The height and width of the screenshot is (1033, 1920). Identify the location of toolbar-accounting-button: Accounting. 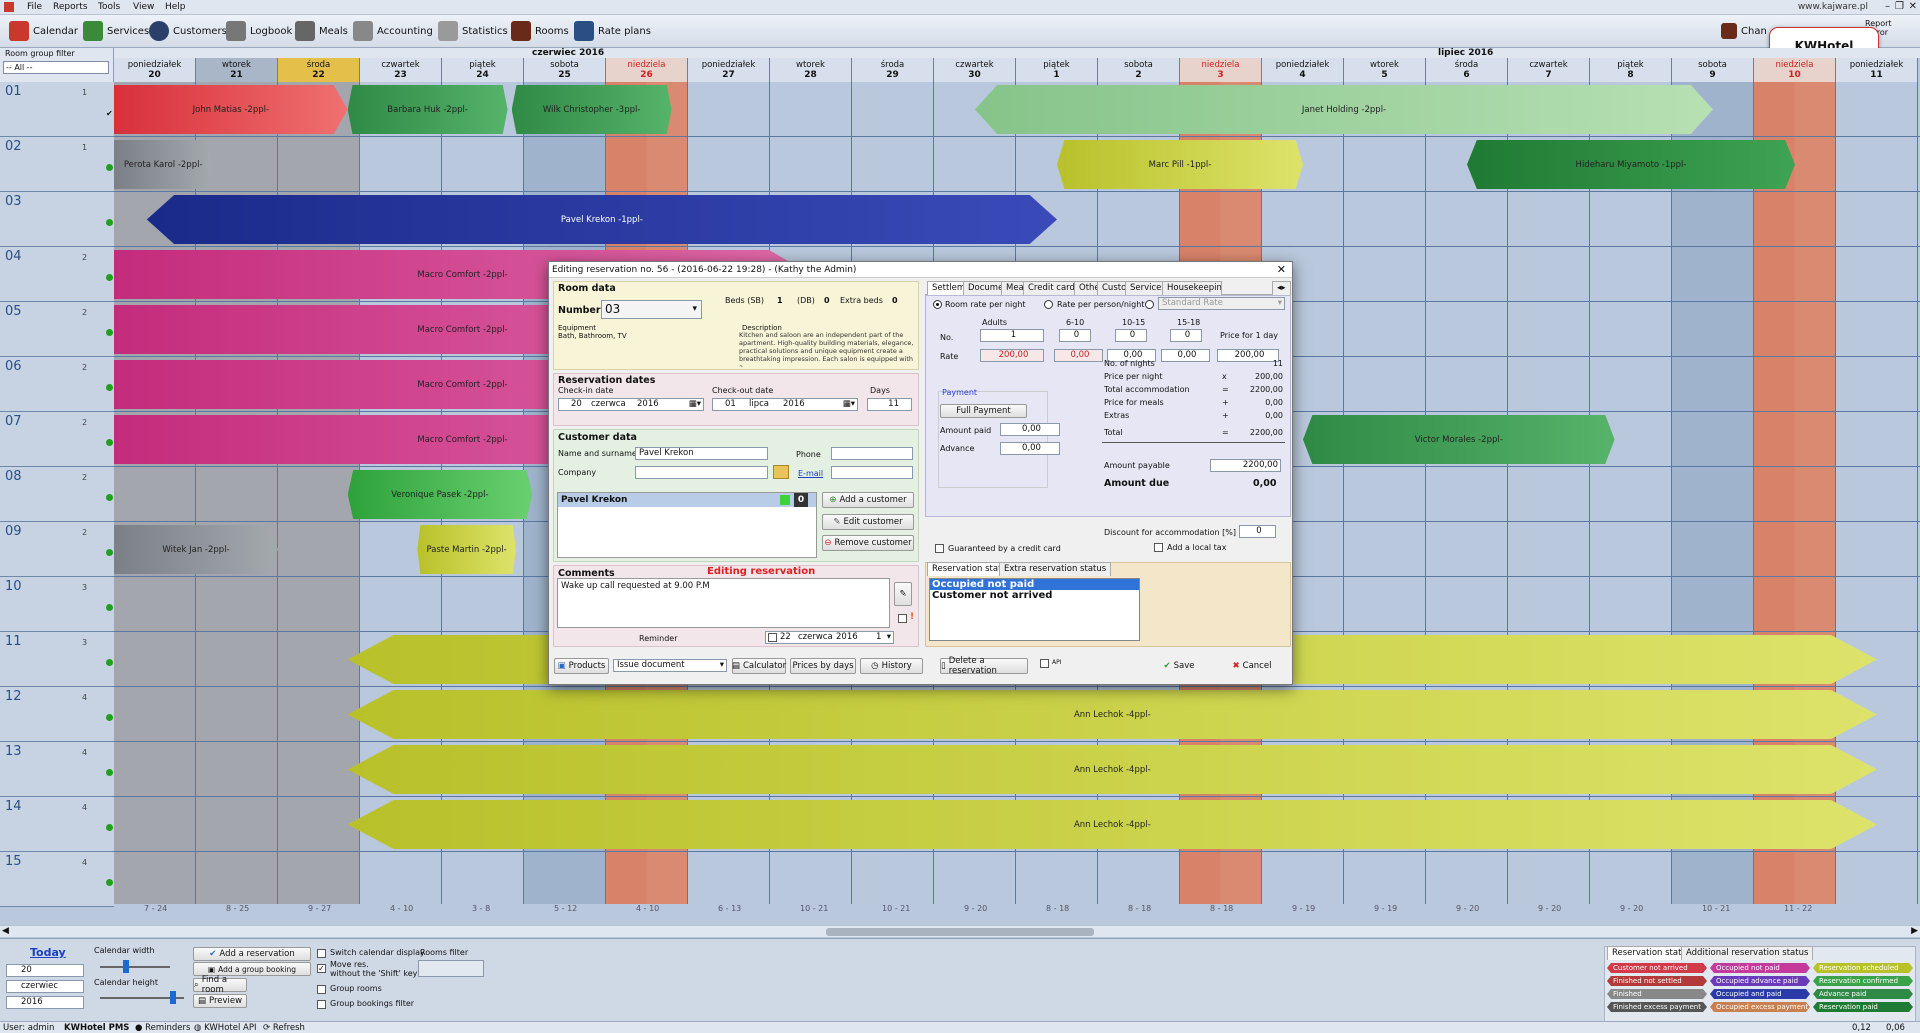
(393, 31).